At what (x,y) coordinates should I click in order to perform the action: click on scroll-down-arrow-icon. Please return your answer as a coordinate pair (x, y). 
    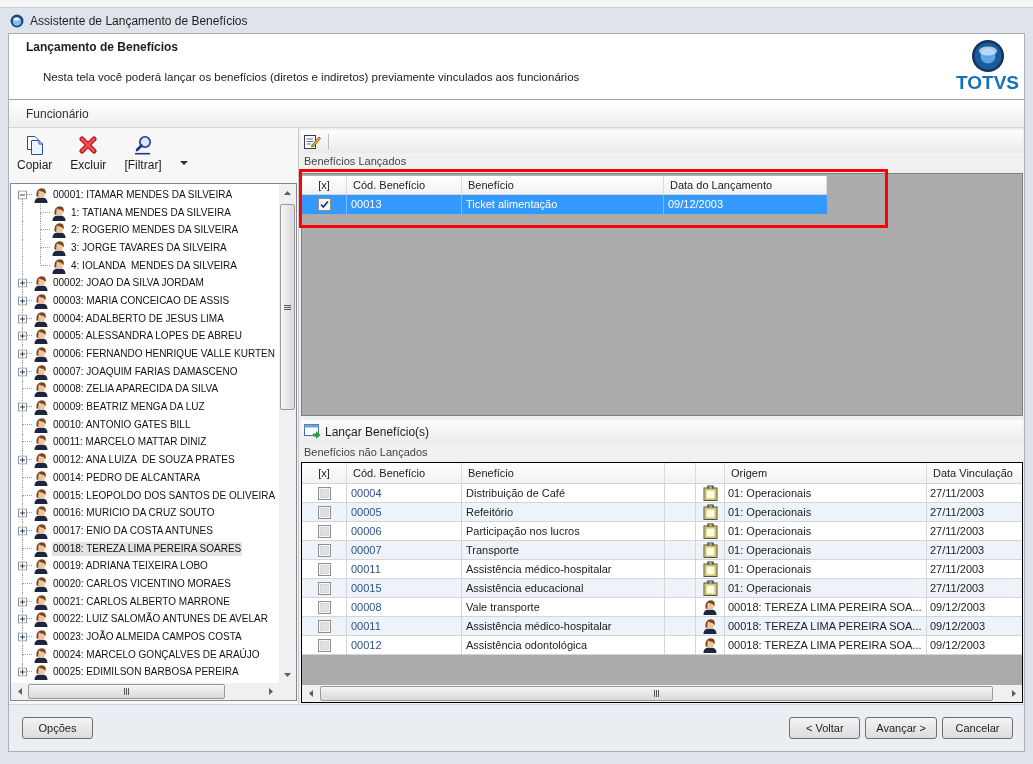
    Looking at the image, I should click on (287, 674).